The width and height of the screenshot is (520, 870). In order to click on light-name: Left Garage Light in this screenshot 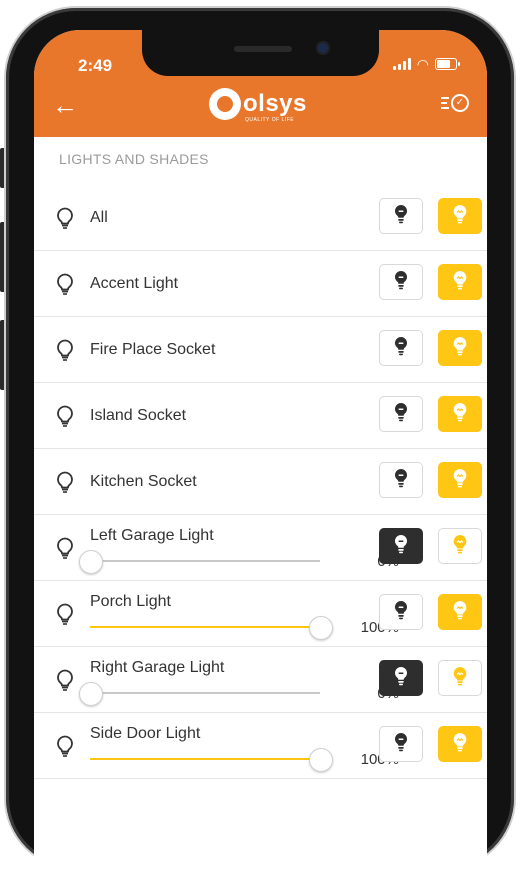, I will do `click(152, 535)`.